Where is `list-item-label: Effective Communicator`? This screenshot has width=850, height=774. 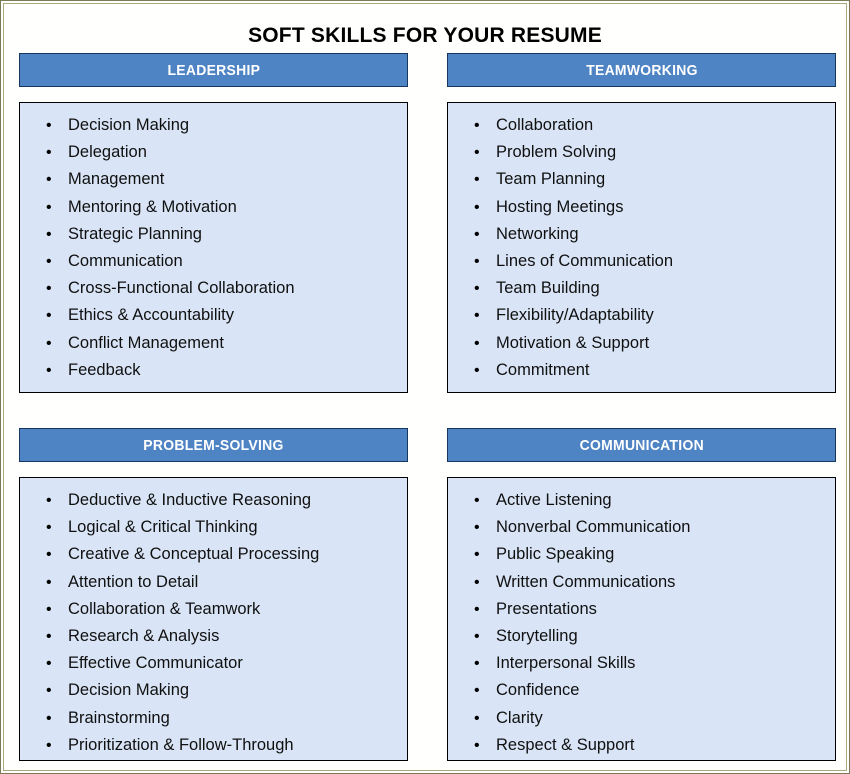 list-item-label: Effective Communicator is located at coordinates (155, 663).